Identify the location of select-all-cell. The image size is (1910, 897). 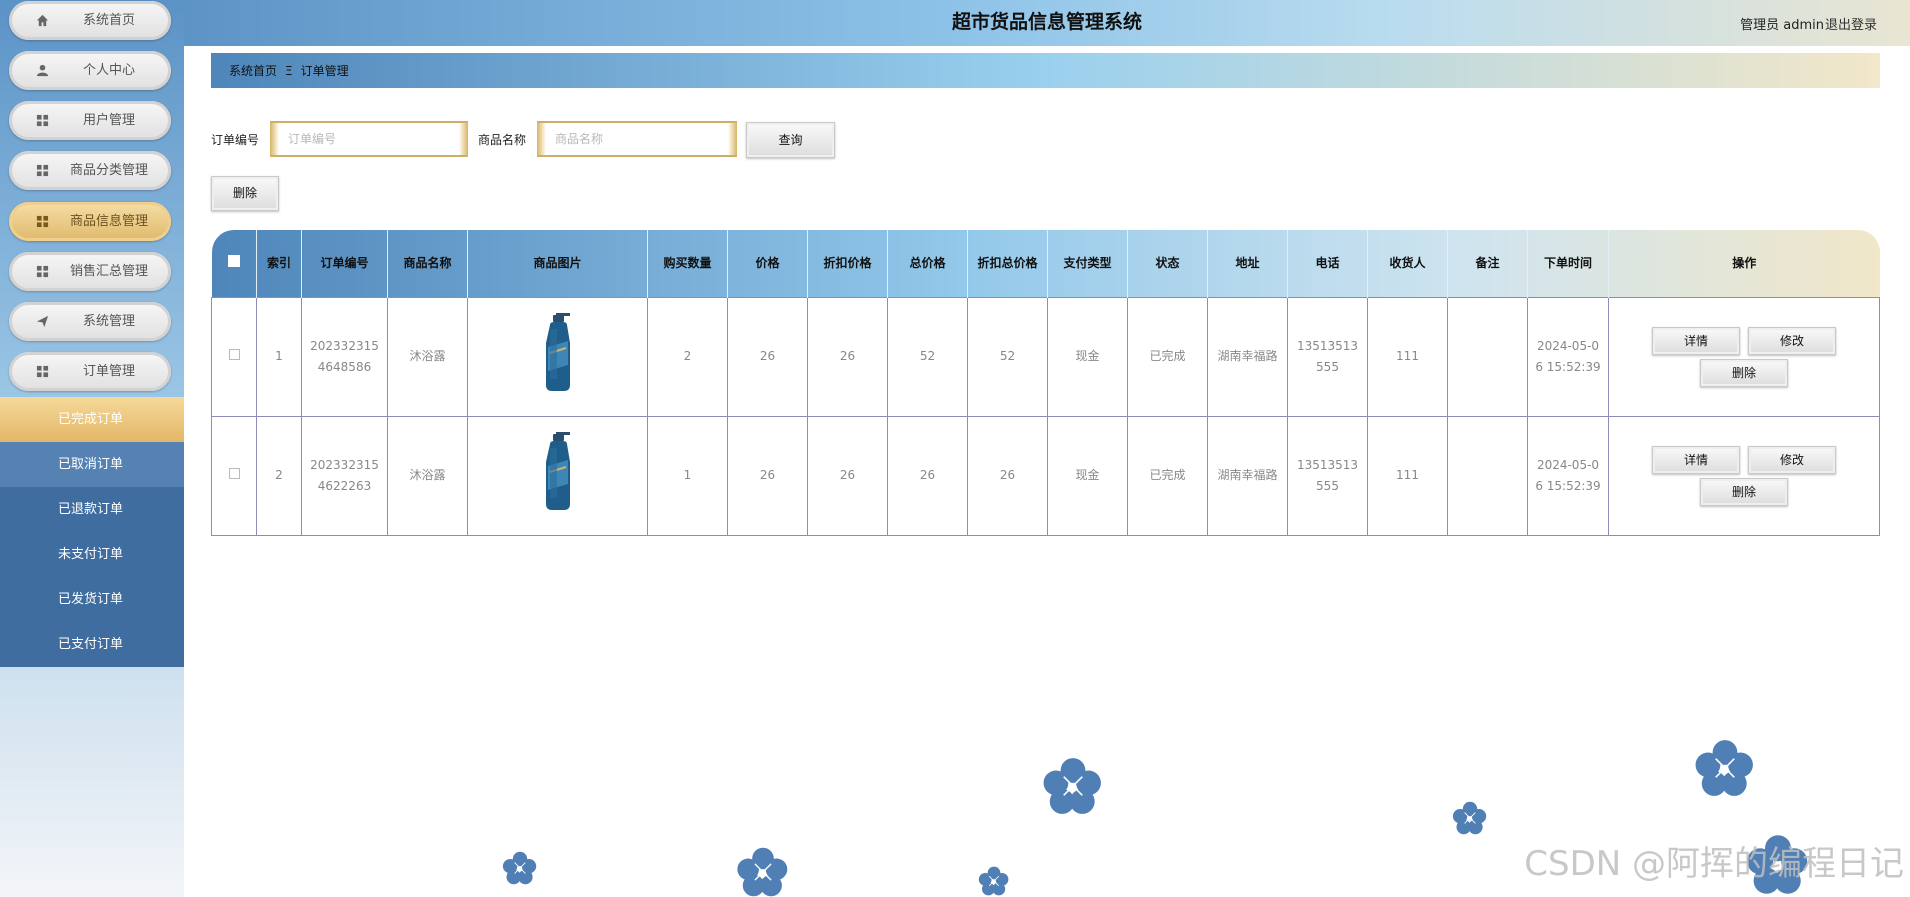
(234, 263).